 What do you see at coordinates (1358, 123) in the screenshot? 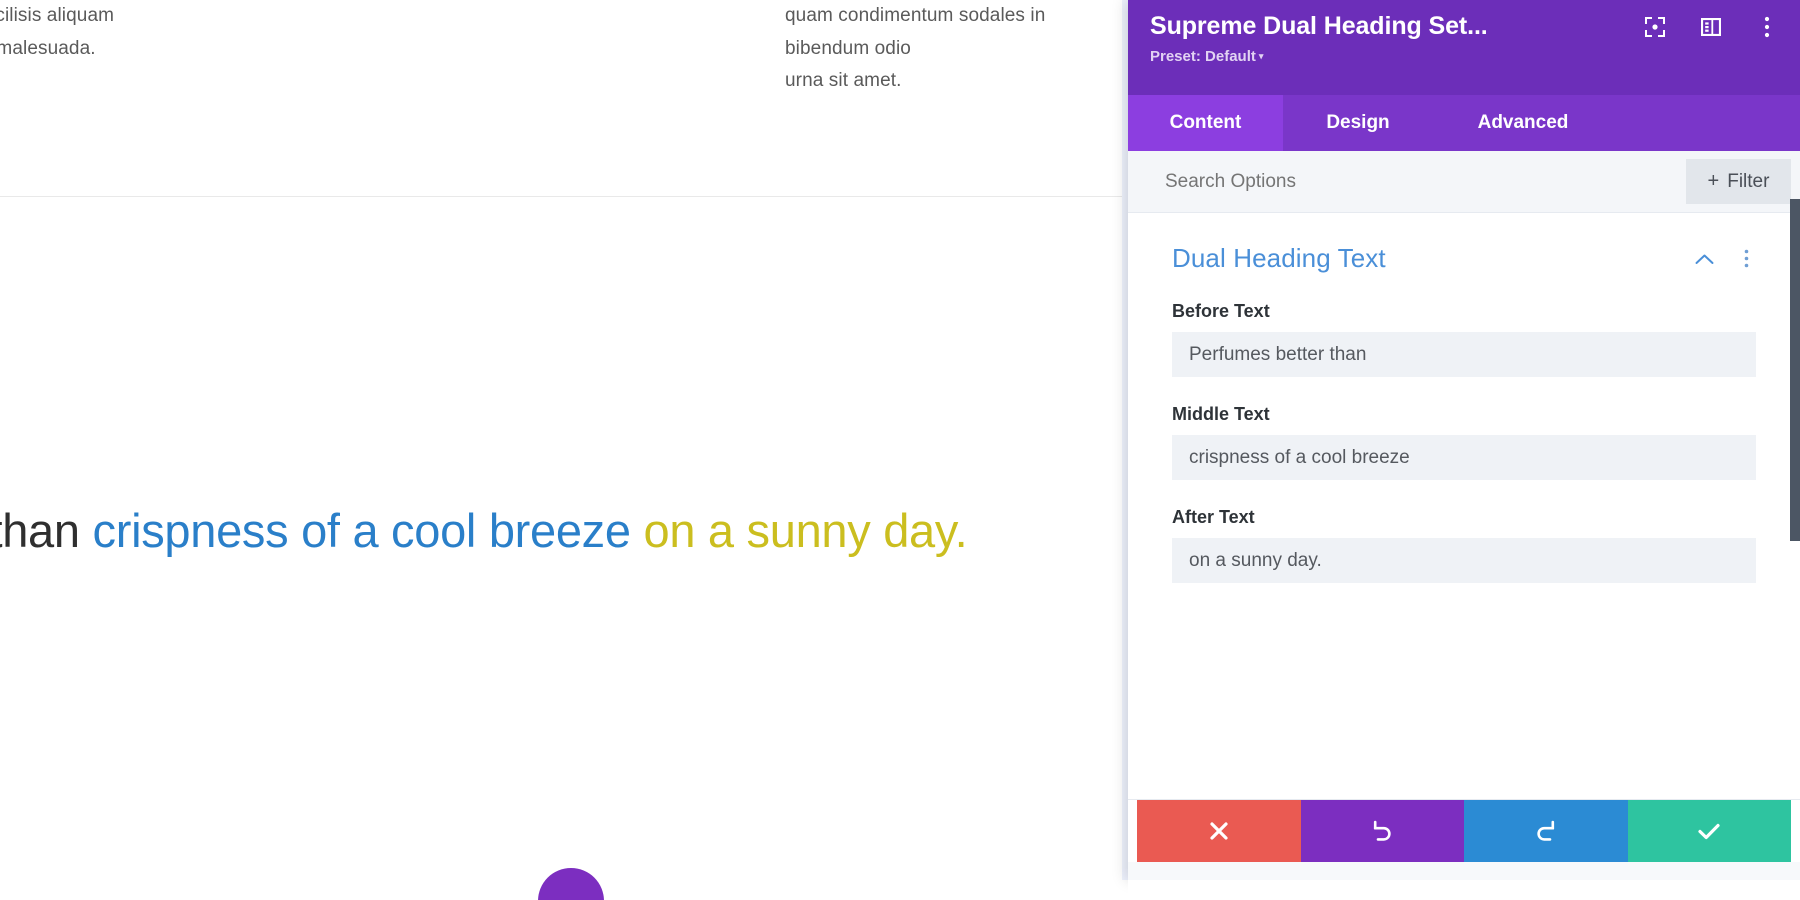
I see `tab-design: Design` at bounding box center [1358, 123].